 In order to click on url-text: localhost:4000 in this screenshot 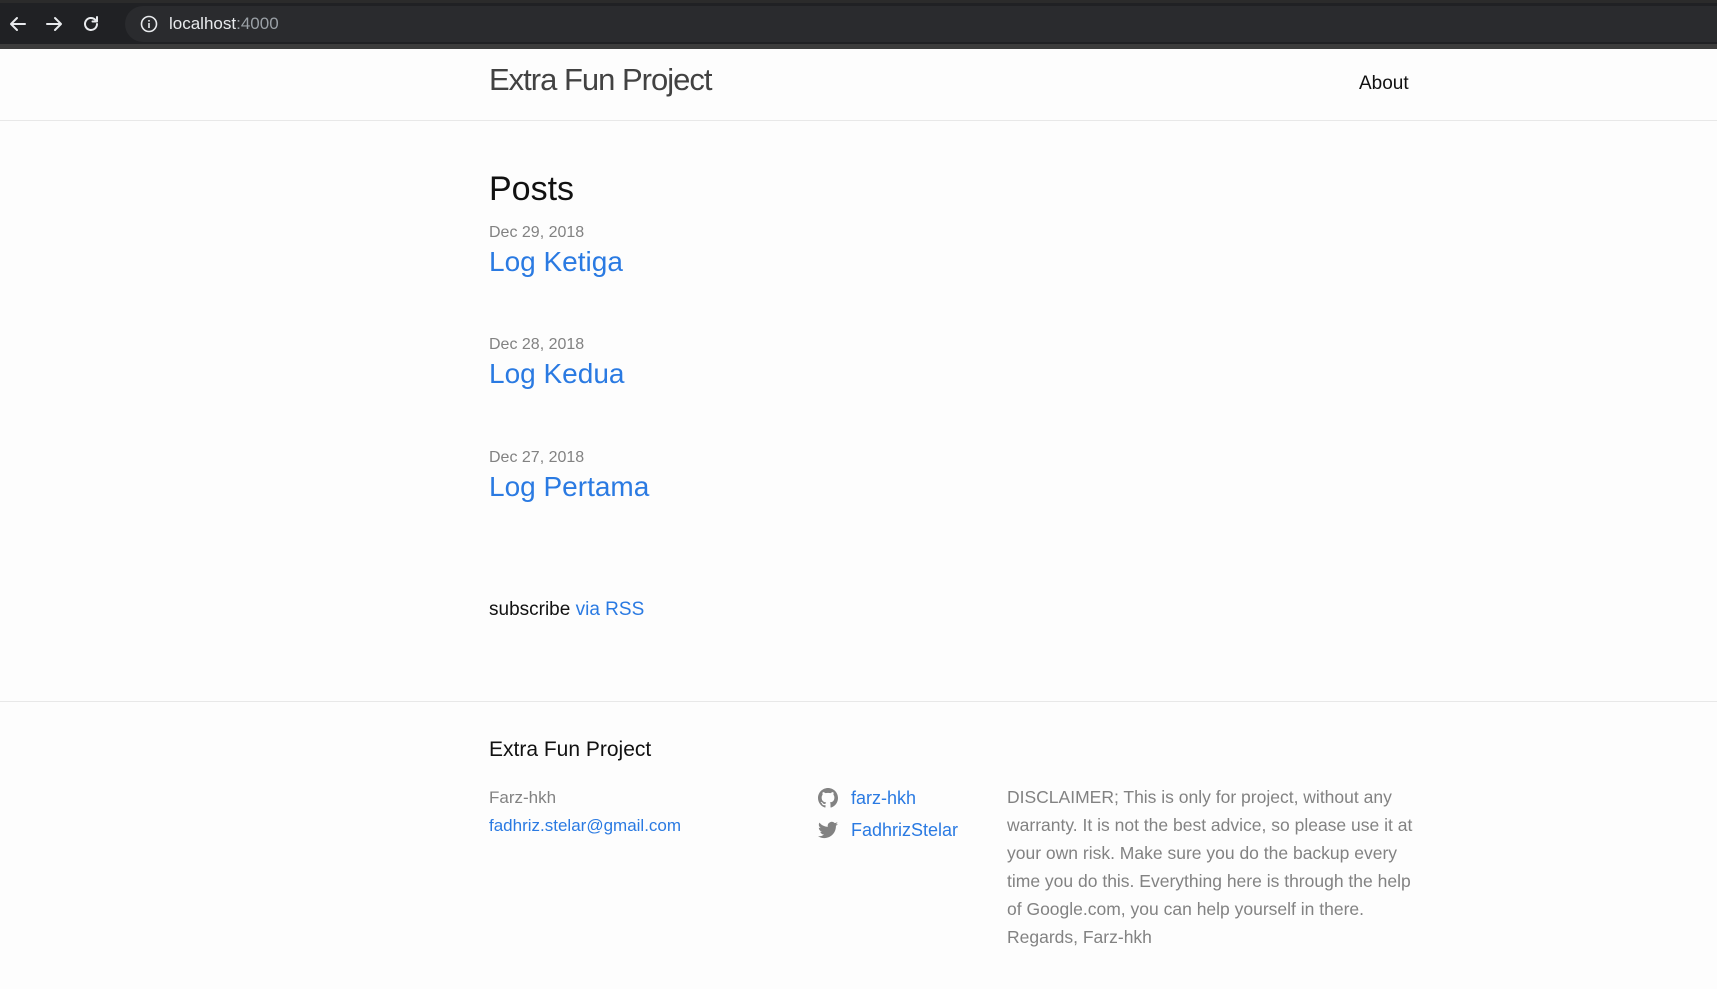, I will do `click(224, 24)`.